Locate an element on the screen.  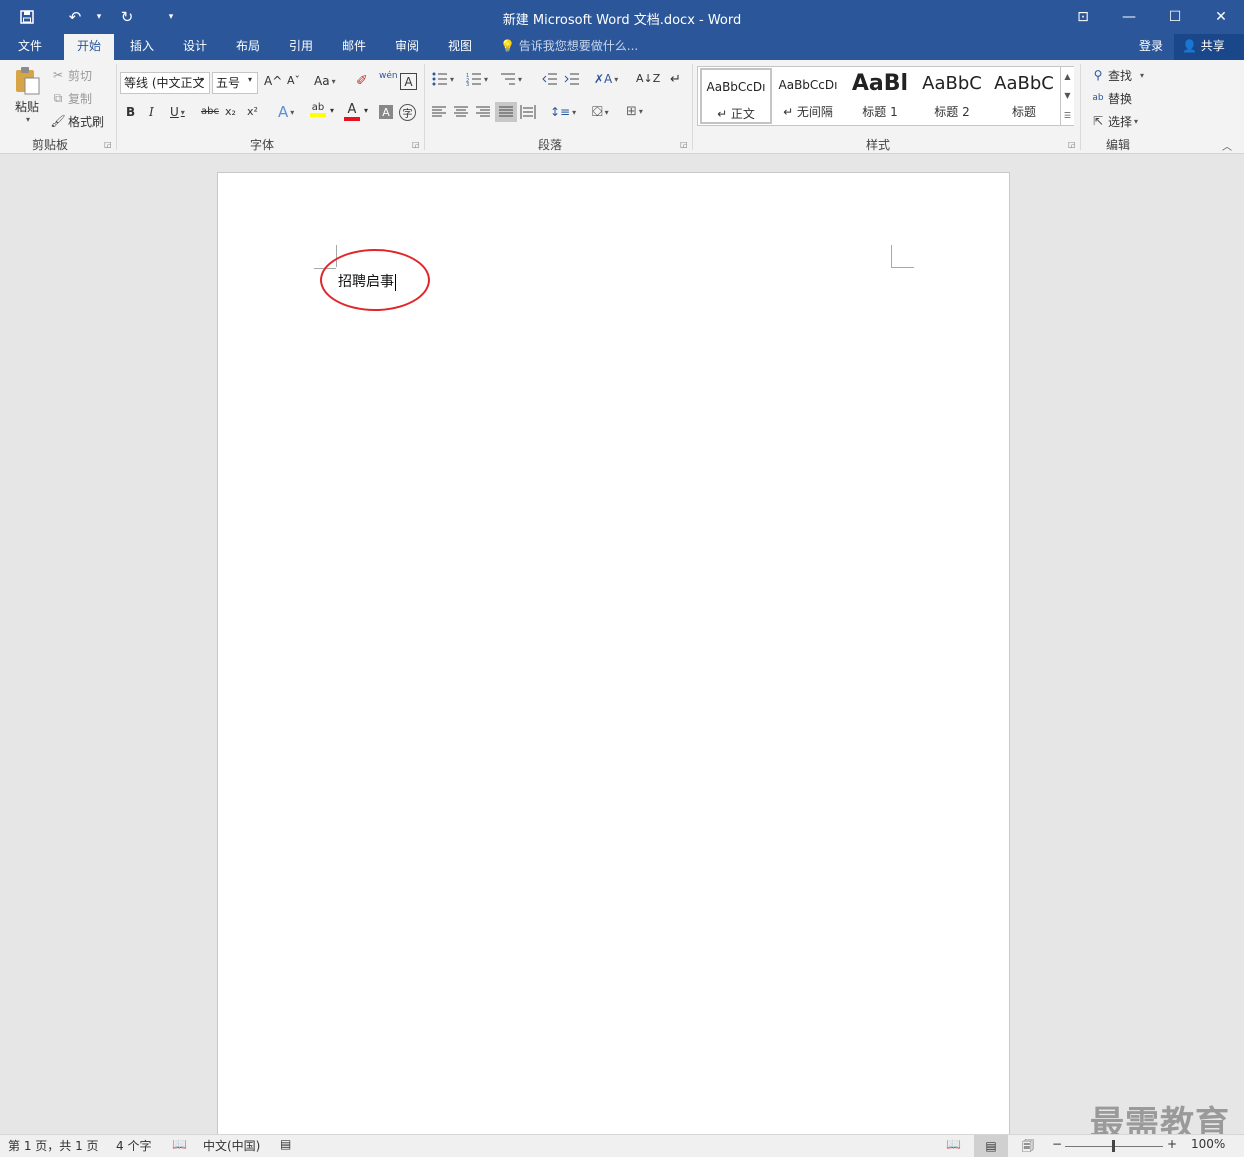
clear-formatting-icon: ✐ is located at coordinates (362, 81).